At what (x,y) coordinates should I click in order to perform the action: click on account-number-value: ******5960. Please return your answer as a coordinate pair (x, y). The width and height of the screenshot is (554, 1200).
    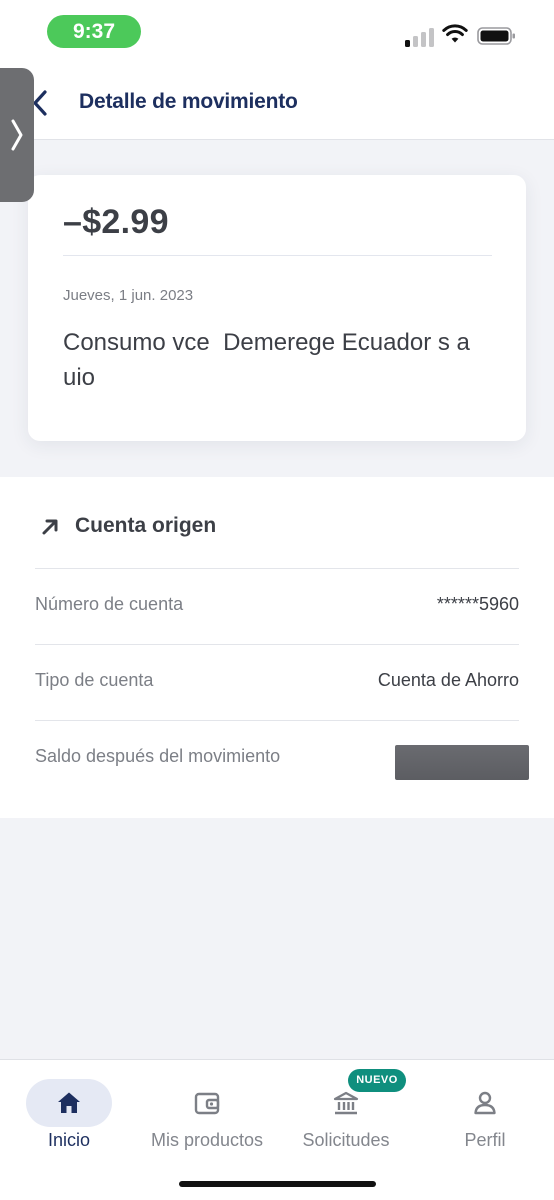
    Looking at the image, I should click on (477, 604).